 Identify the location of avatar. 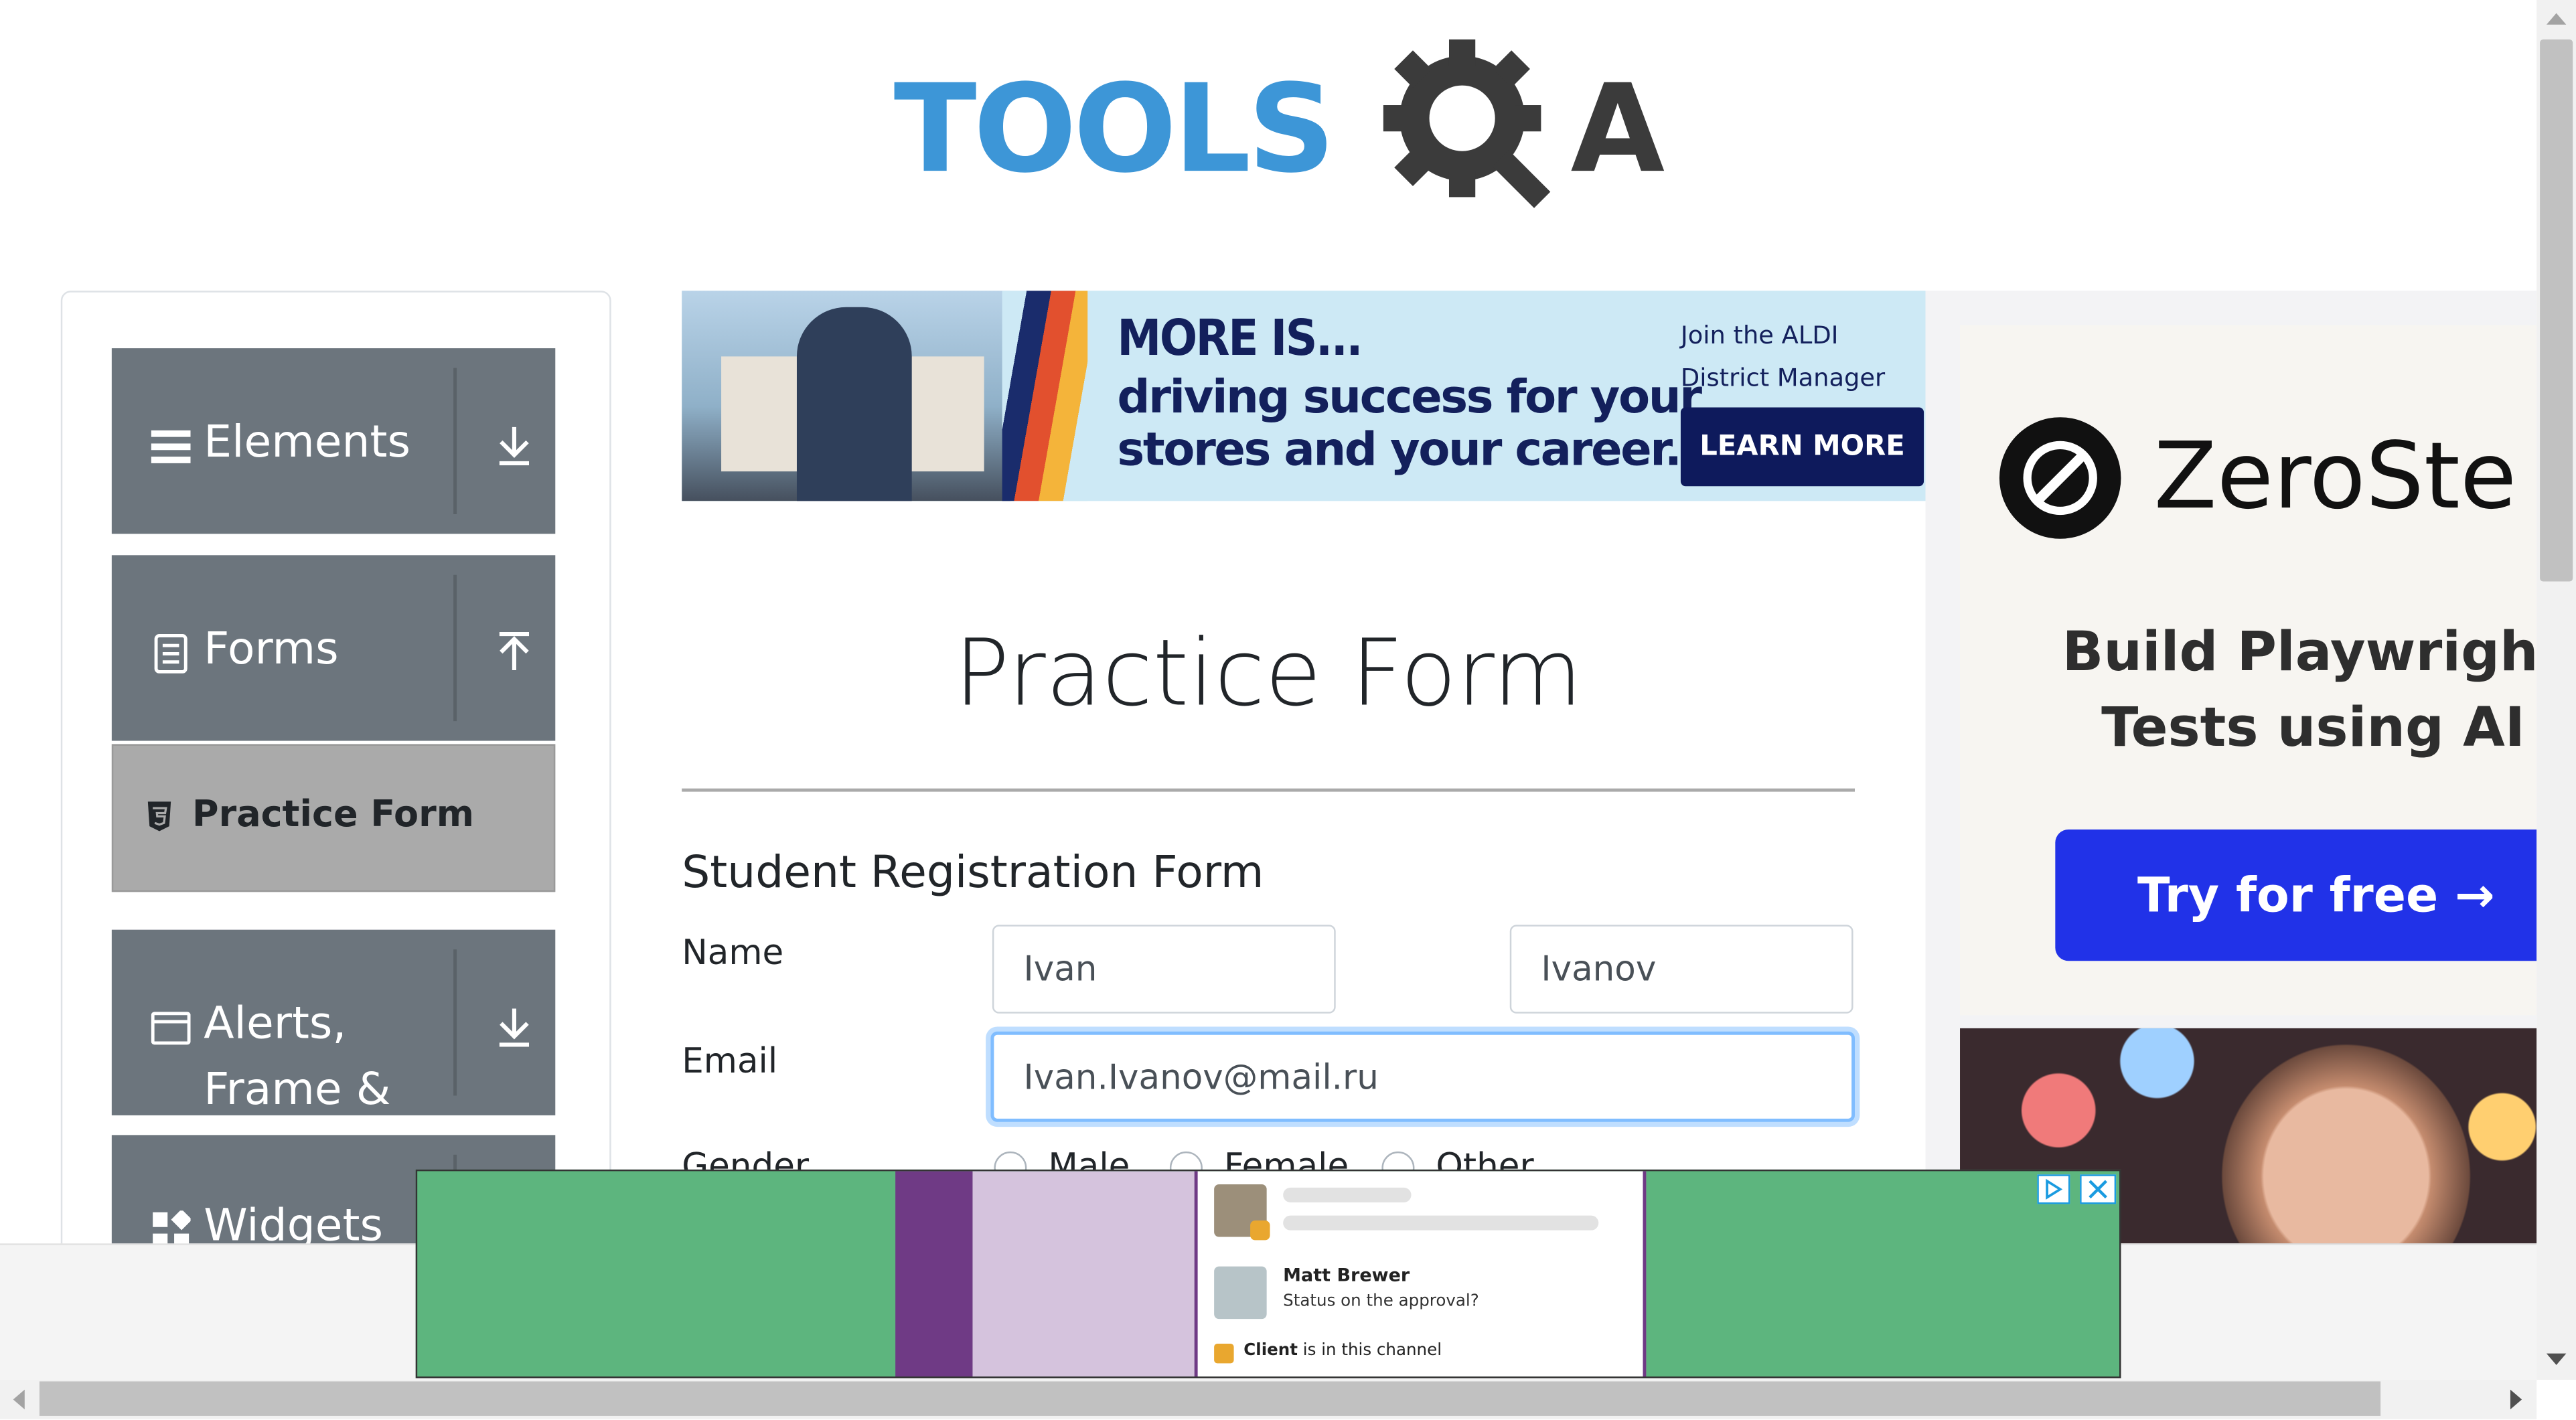
(1240, 1293).